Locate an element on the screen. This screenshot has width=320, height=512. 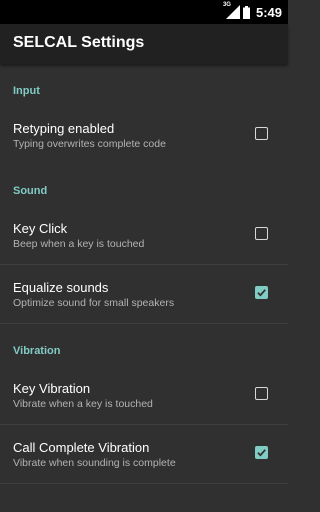
pref-title: Retyping enabled is located at coordinates (64, 128).